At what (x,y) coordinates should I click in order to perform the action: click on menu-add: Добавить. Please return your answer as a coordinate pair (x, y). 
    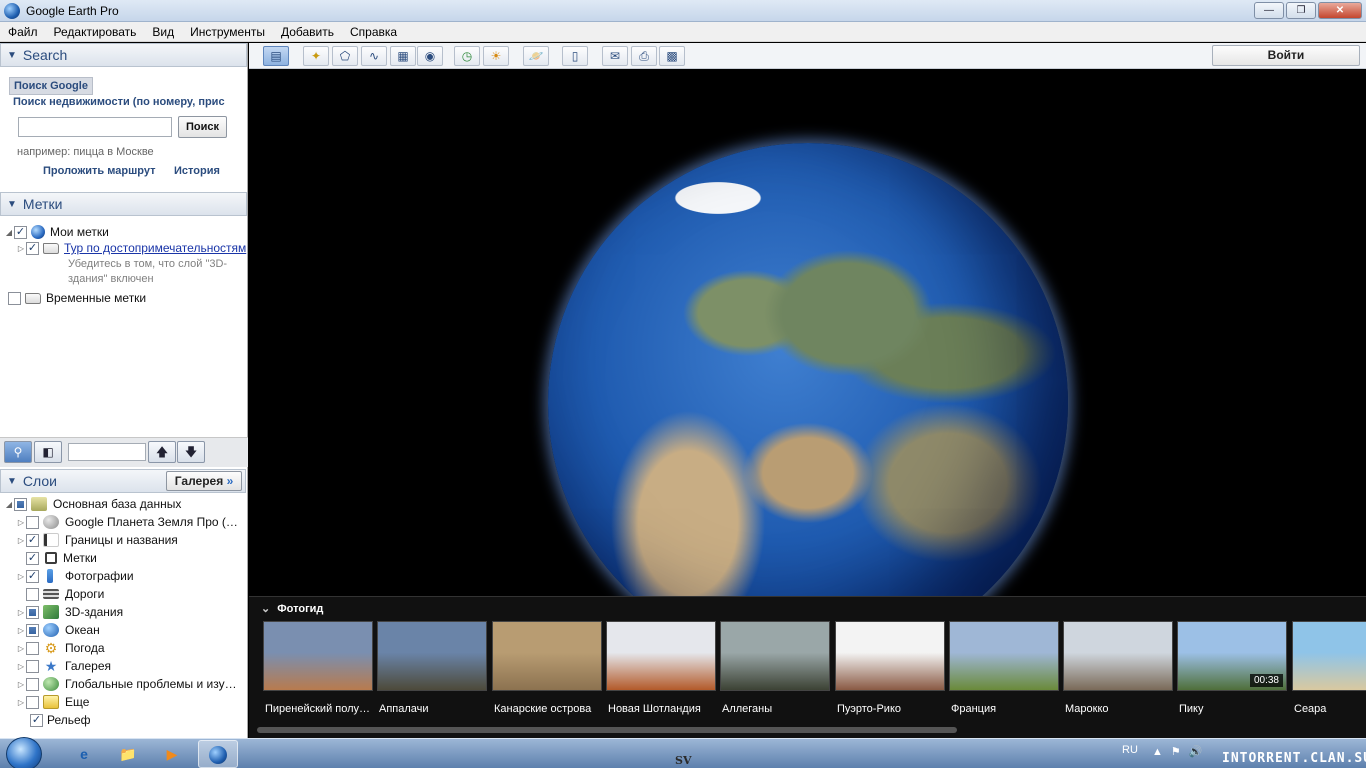
    Looking at the image, I should click on (307, 32).